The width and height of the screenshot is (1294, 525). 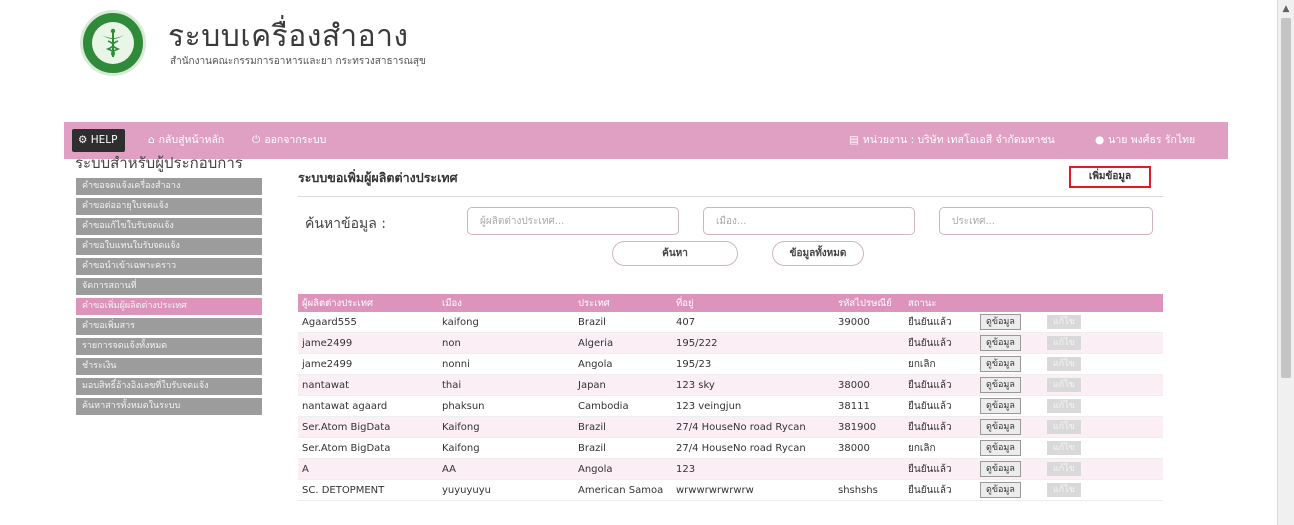 I want to click on col-view, so click(x=1009, y=303).